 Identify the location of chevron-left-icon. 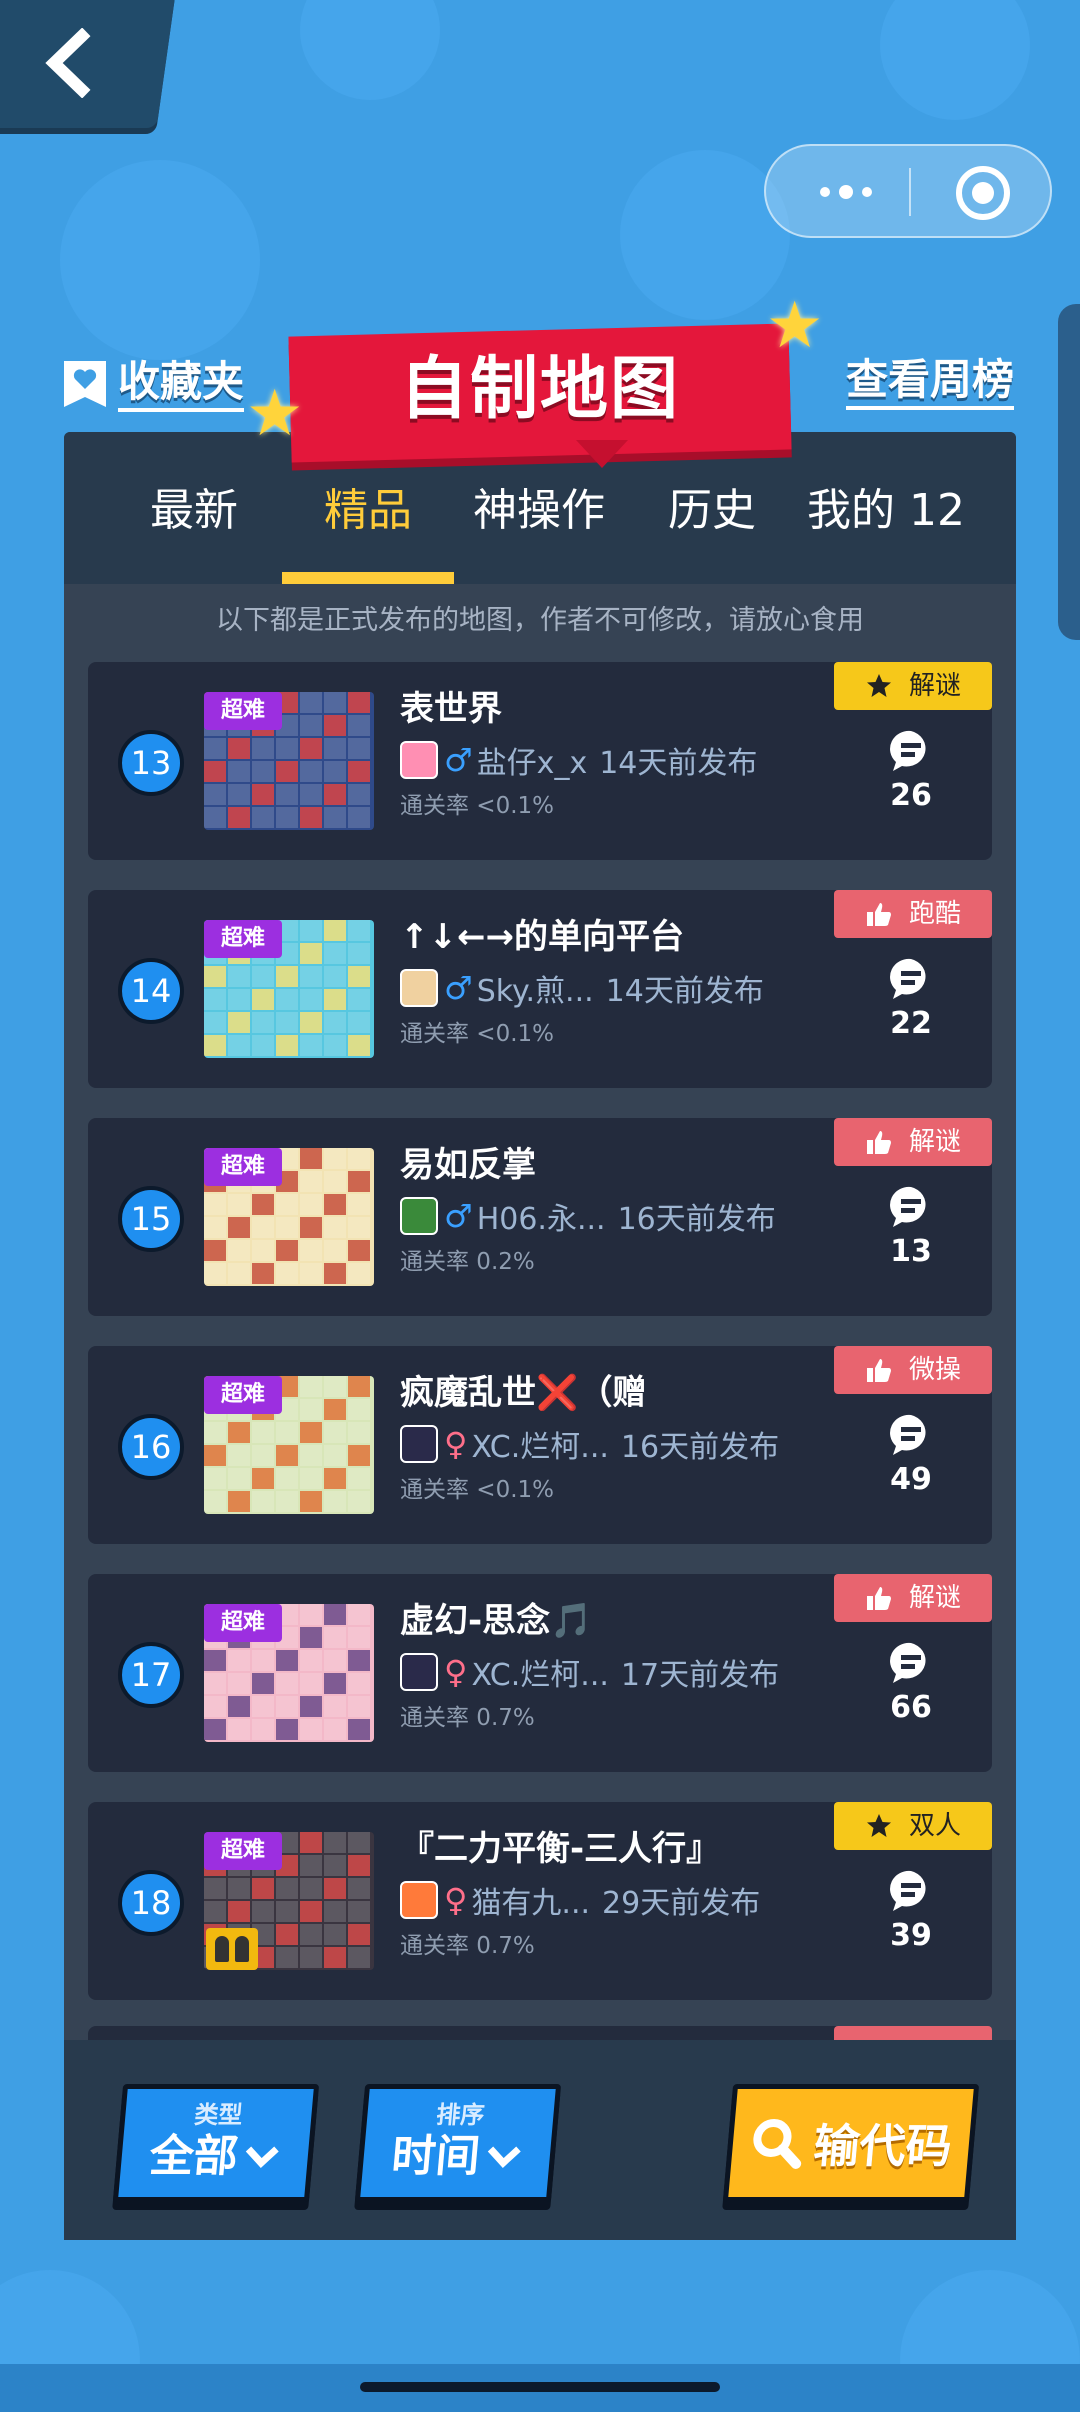
(70, 63).